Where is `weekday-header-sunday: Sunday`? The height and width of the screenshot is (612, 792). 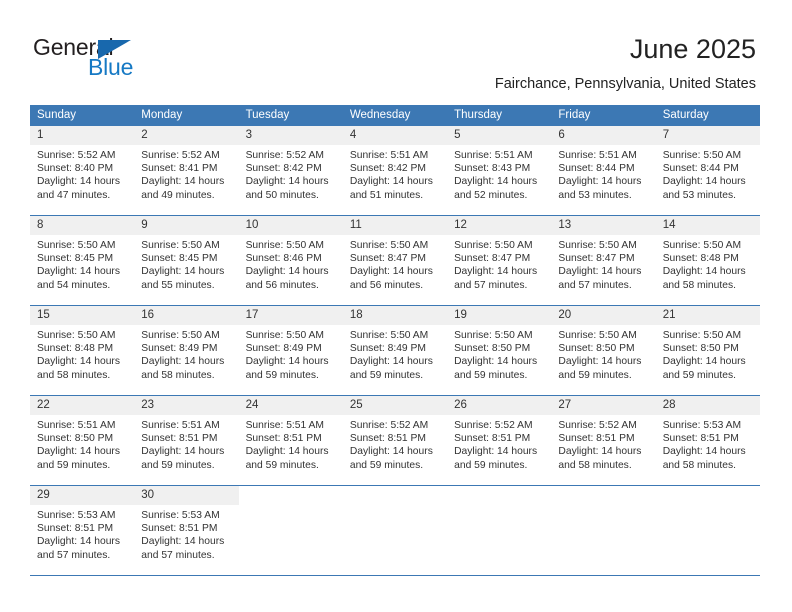 weekday-header-sunday: Sunday is located at coordinates (82, 115).